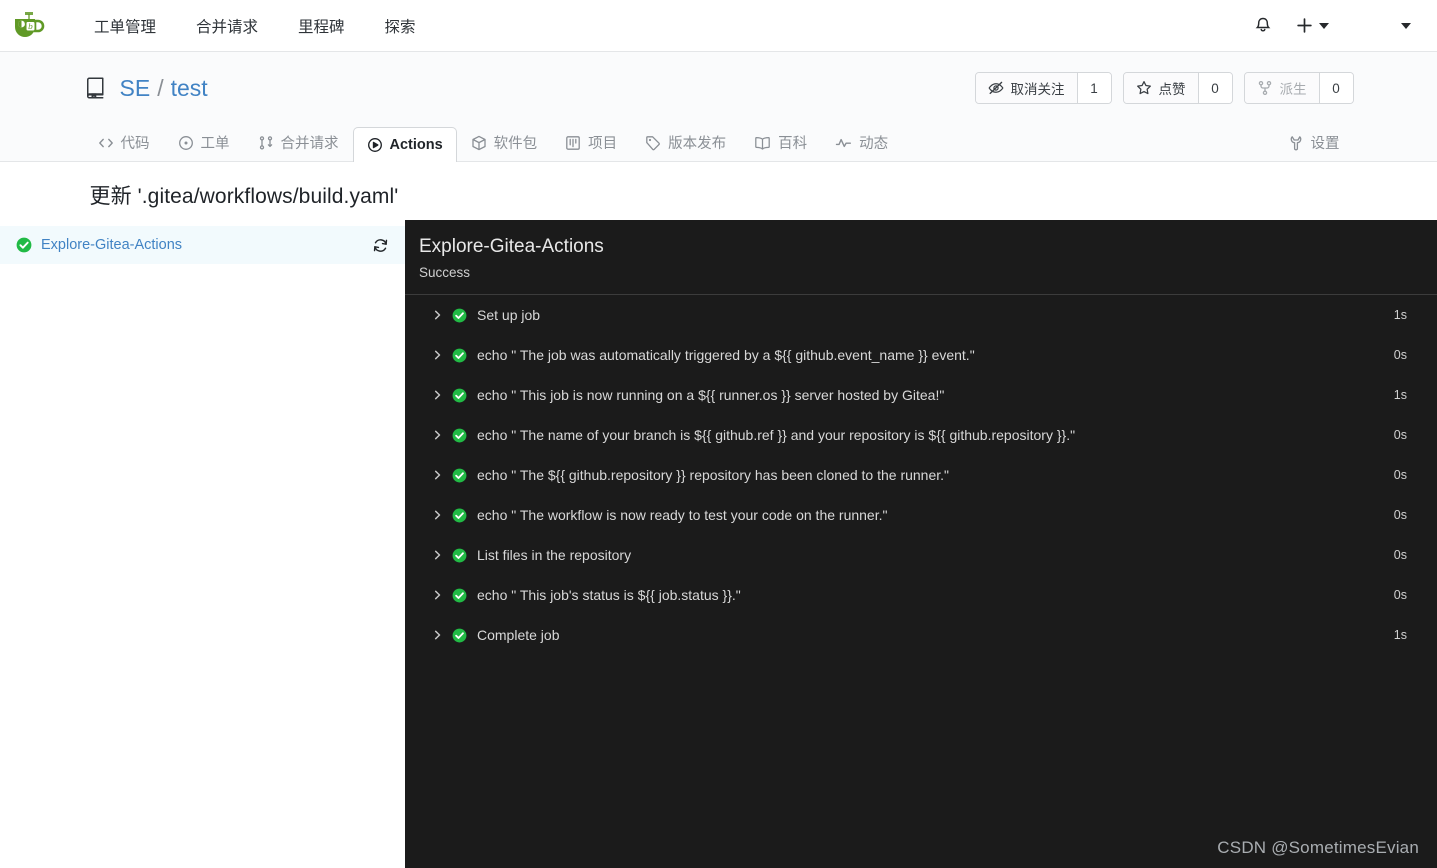 Image resolution: width=1437 pixels, height=868 pixels. What do you see at coordinates (1160, 88) in the screenshot?
I see `star-button: 点赞` at bounding box center [1160, 88].